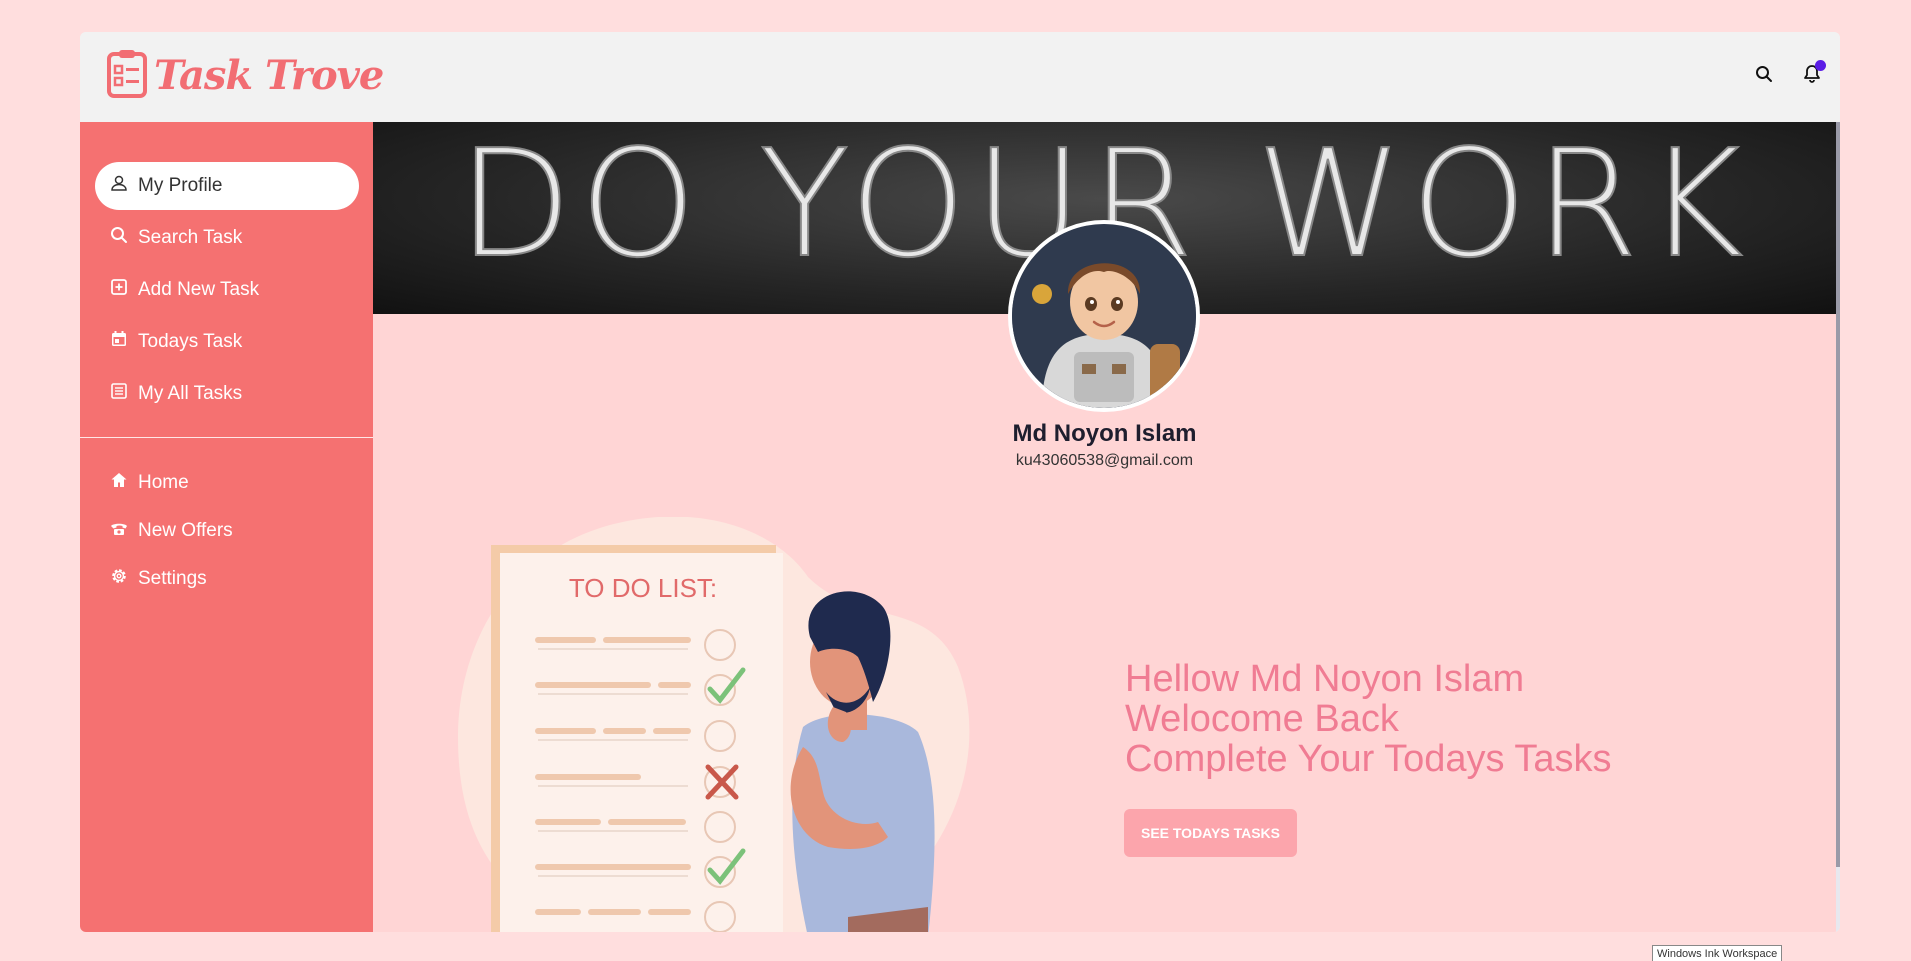  What do you see at coordinates (190, 237) in the screenshot?
I see `sidebar-item-label: Search Task` at bounding box center [190, 237].